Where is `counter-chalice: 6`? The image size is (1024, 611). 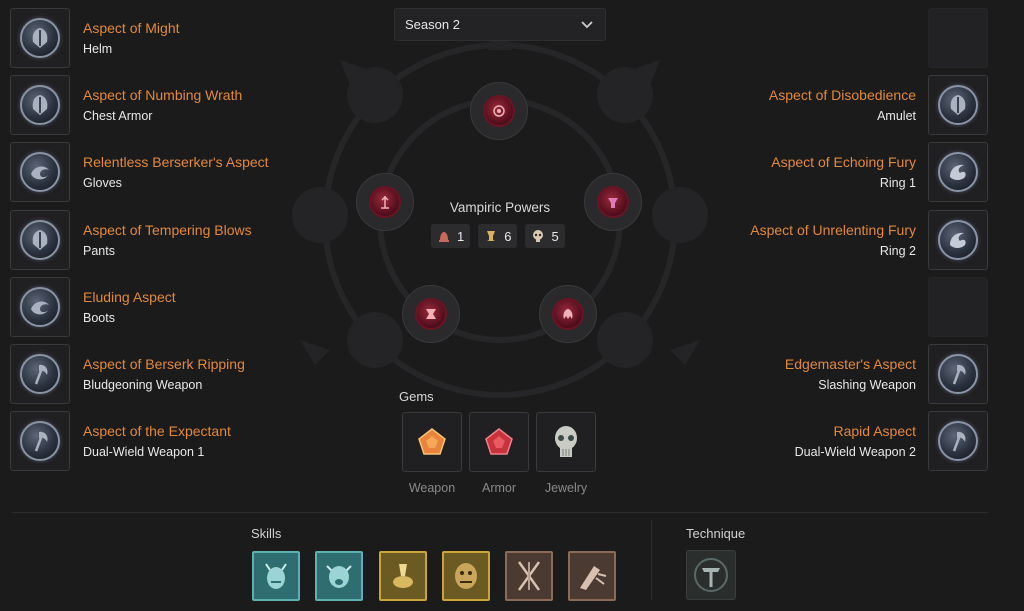
counter-chalice: 6 is located at coordinates (498, 236).